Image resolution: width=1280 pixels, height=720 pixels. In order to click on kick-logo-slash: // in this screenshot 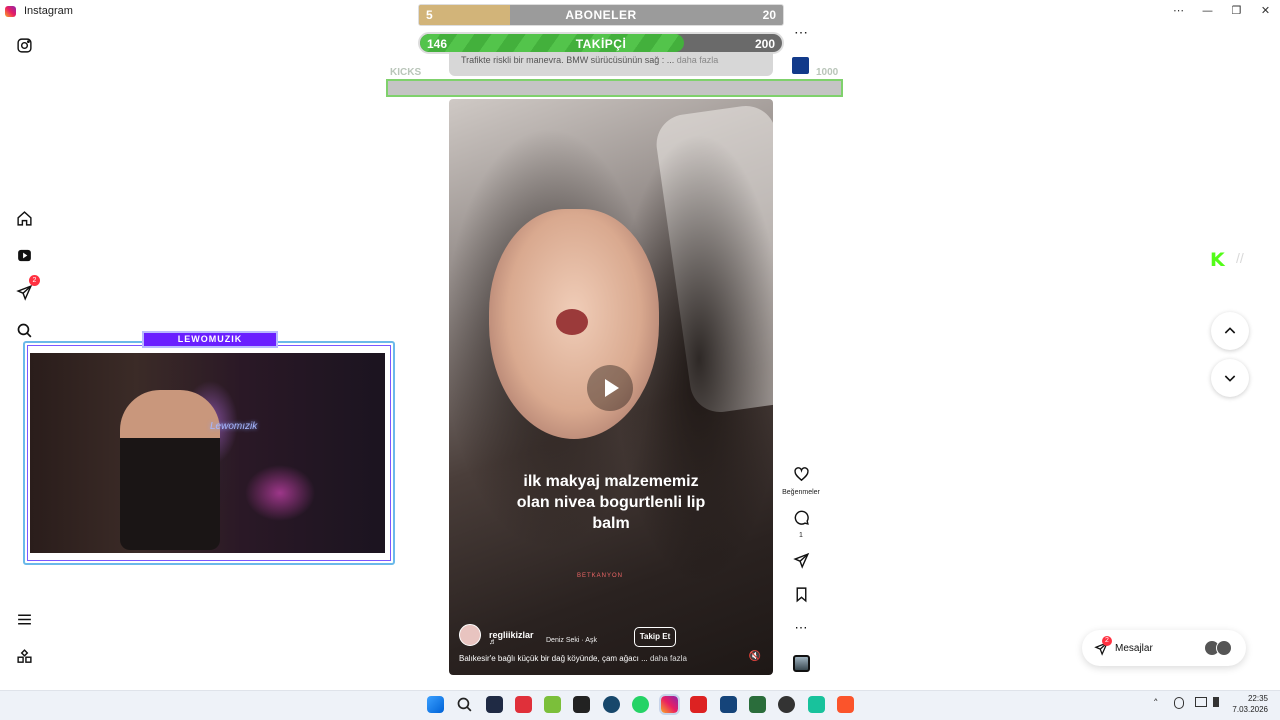, I will do `click(1240, 258)`.